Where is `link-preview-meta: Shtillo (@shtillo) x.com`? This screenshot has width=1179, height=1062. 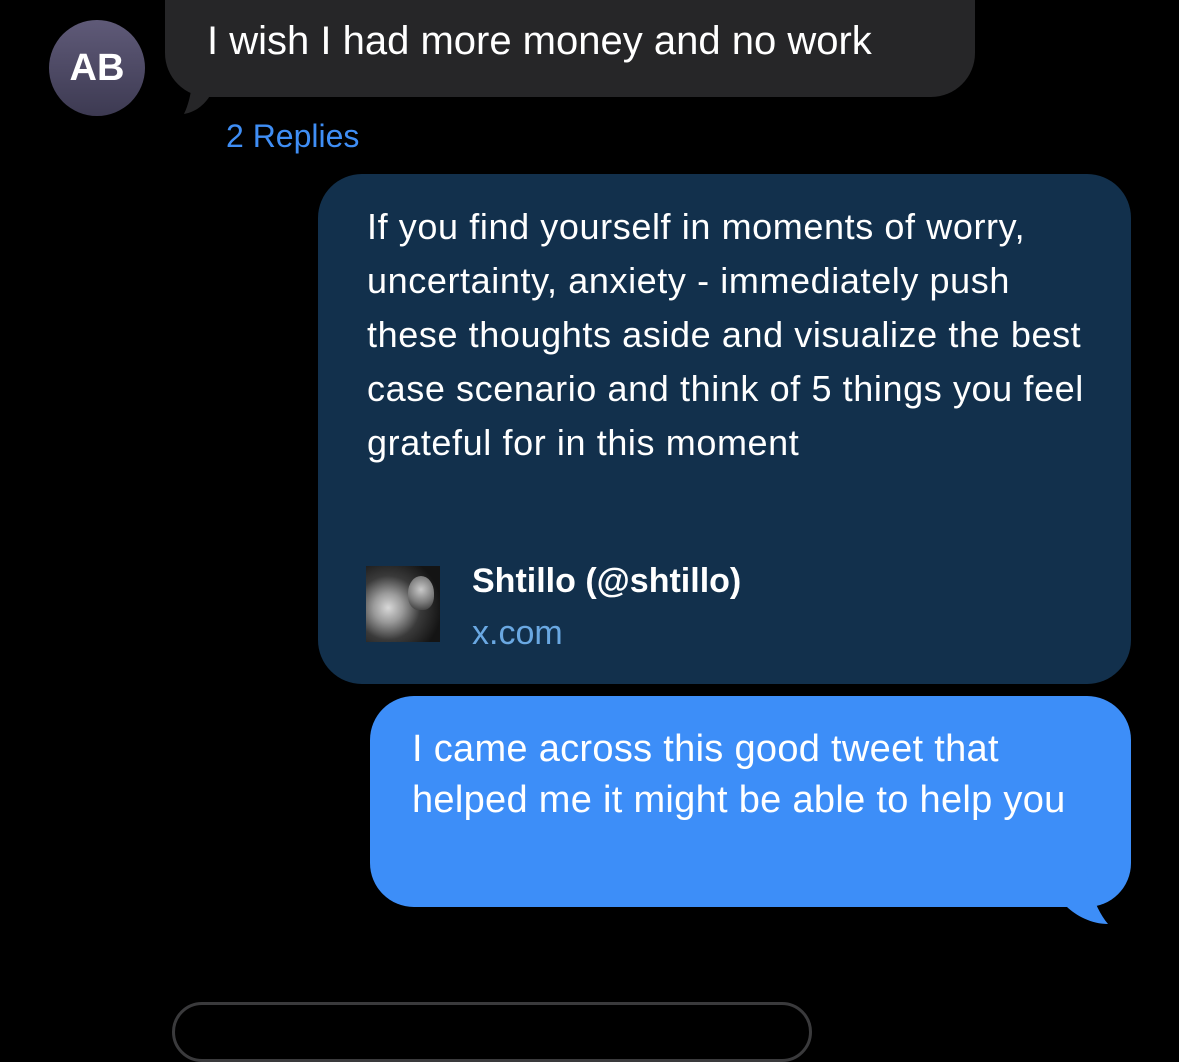 link-preview-meta: Shtillo (@shtillo) x.com is located at coordinates (553, 607).